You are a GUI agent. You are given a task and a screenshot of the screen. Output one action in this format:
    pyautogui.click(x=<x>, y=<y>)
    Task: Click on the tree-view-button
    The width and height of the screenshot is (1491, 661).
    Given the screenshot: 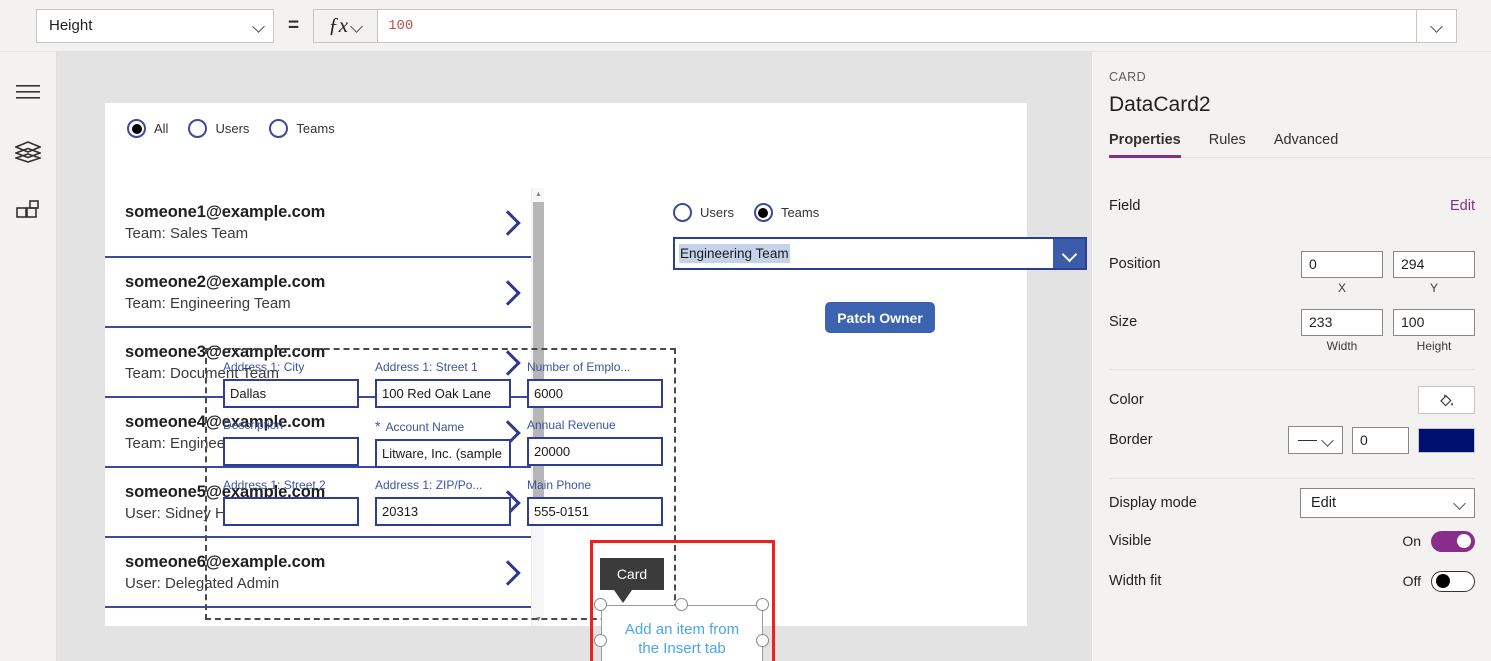 What is the action you would take?
    pyautogui.click(x=28, y=152)
    